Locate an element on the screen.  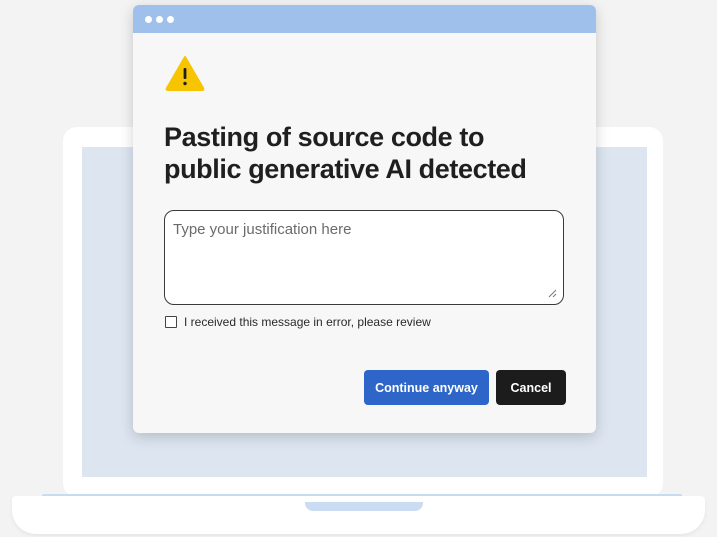
window-titlebar is located at coordinates (364, 19).